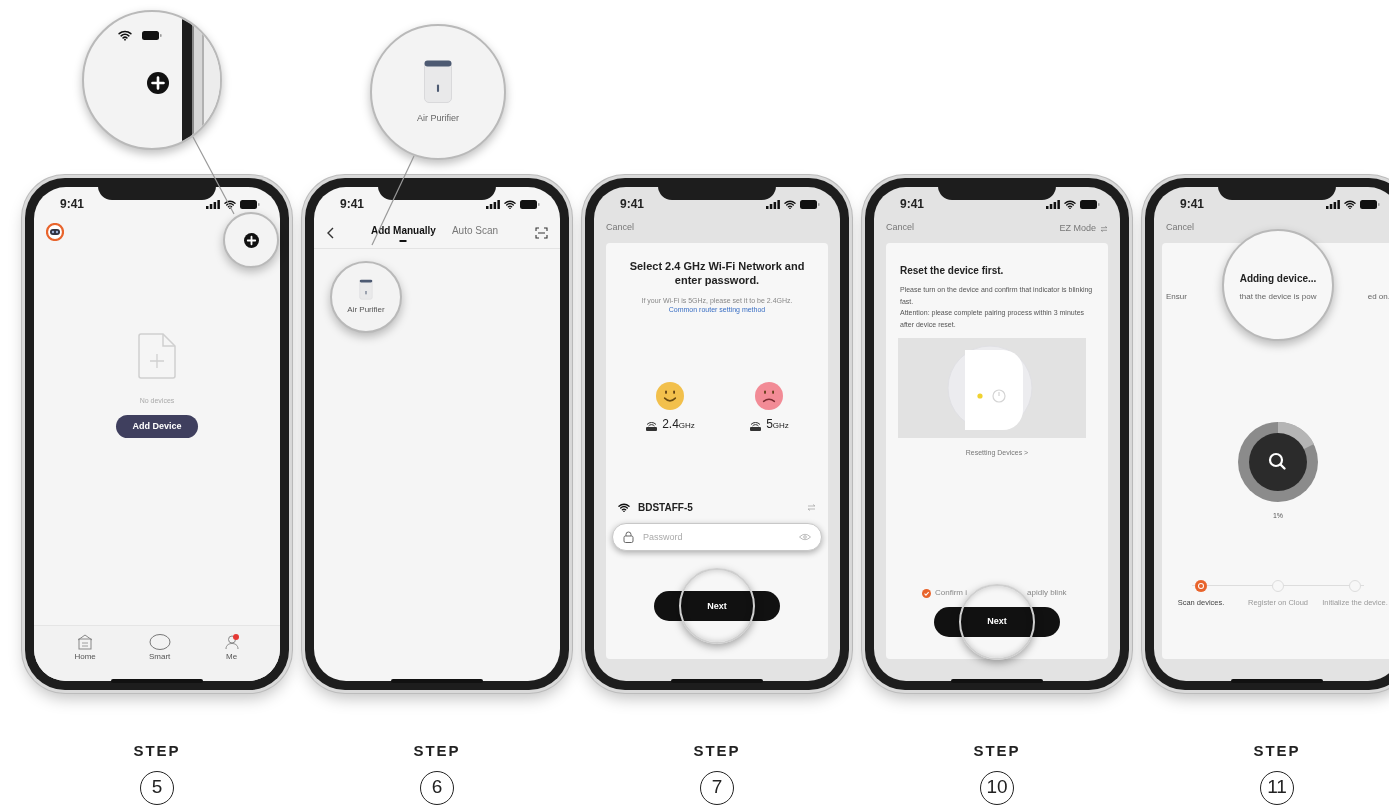  Describe the element at coordinates (330, 232) in the screenshot. I see `back-icon` at that location.